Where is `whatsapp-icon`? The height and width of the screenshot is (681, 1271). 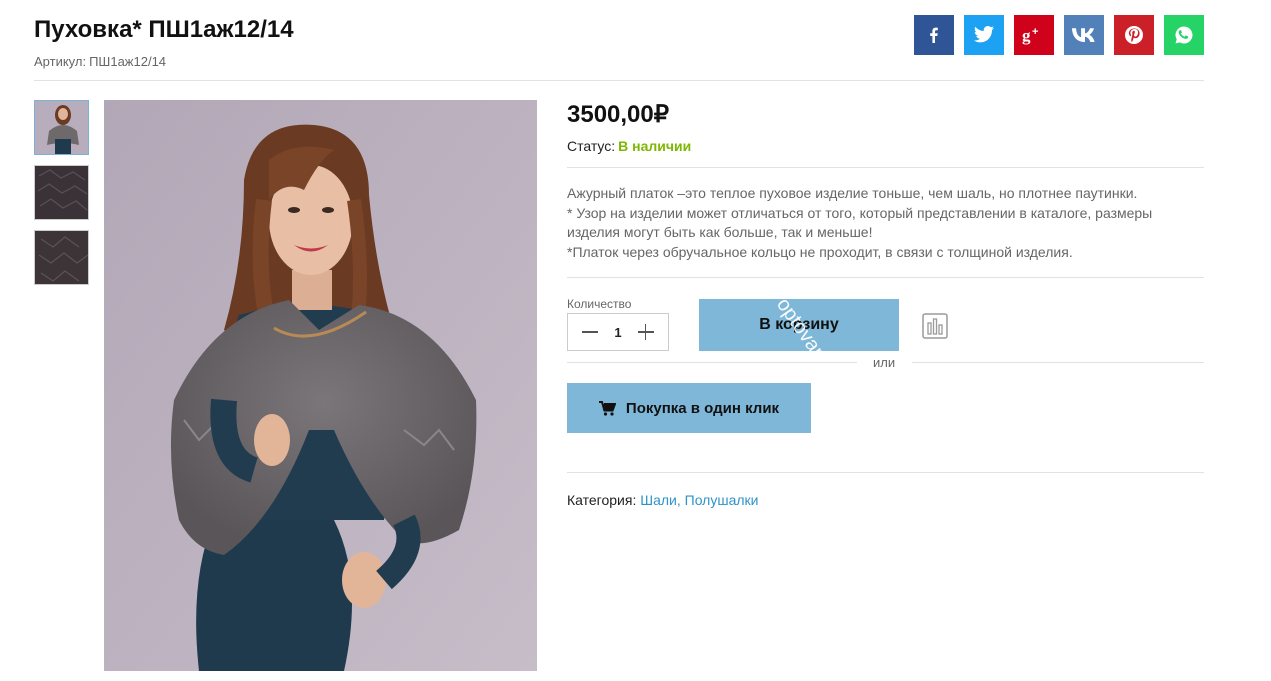
whatsapp-icon is located at coordinates (1184, 35).